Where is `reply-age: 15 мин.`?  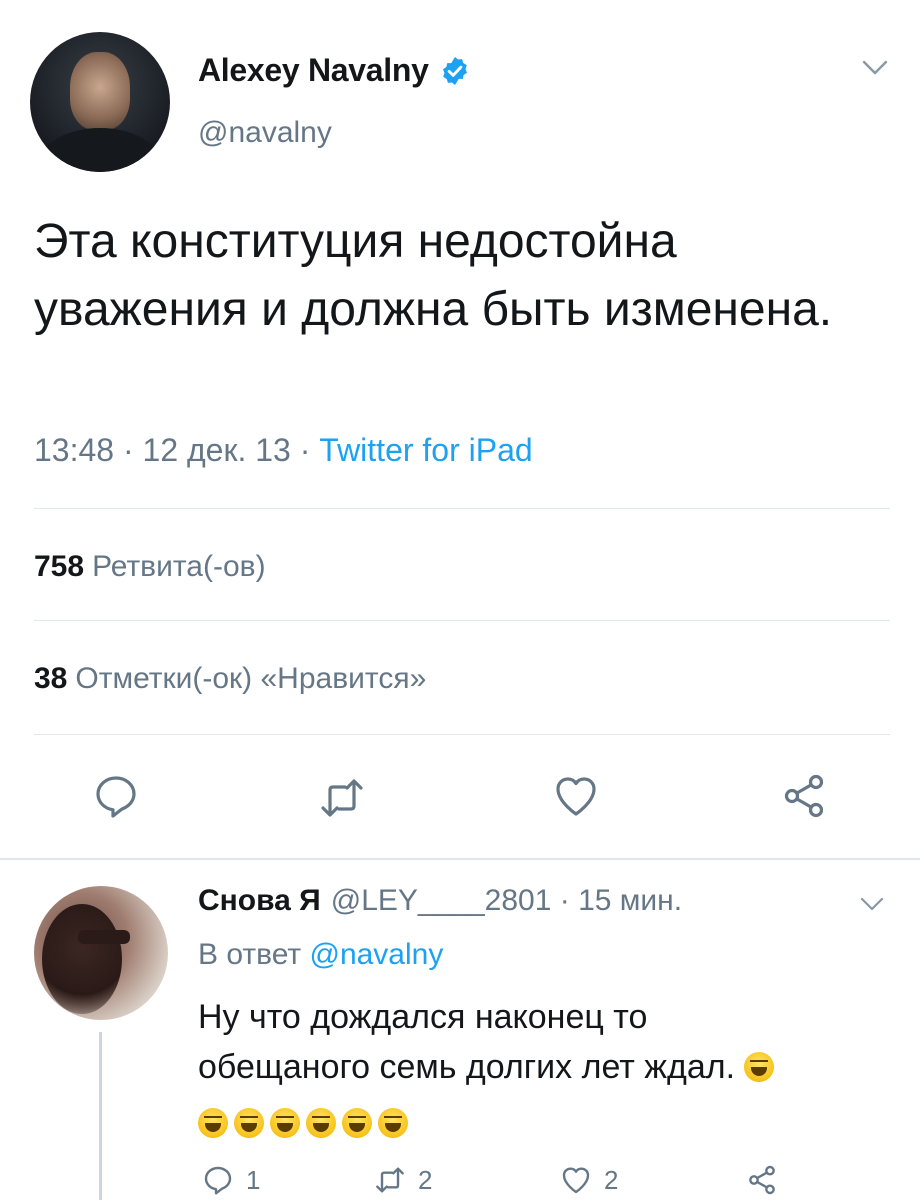
reply-age: 15 мин. is located at coordinates (630, 900).